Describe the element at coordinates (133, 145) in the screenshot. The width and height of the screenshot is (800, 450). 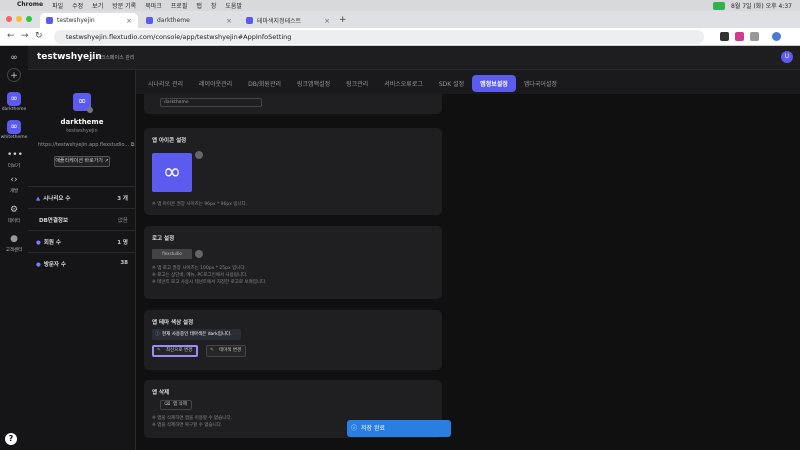
I see `copy-icon: ⧉` at that location.